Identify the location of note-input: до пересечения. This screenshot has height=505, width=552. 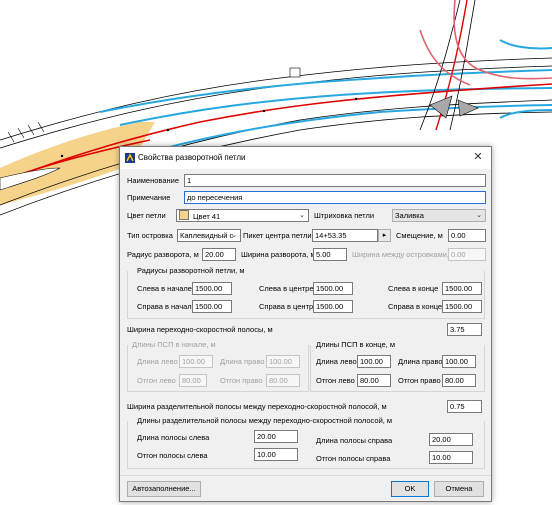
(335, 197).